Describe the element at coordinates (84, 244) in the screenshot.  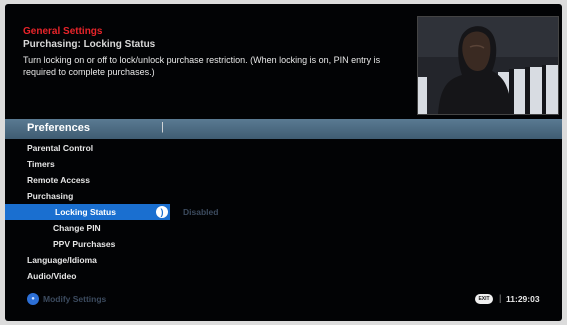
I see `menu-item-label: PPV Purchases` at that location.